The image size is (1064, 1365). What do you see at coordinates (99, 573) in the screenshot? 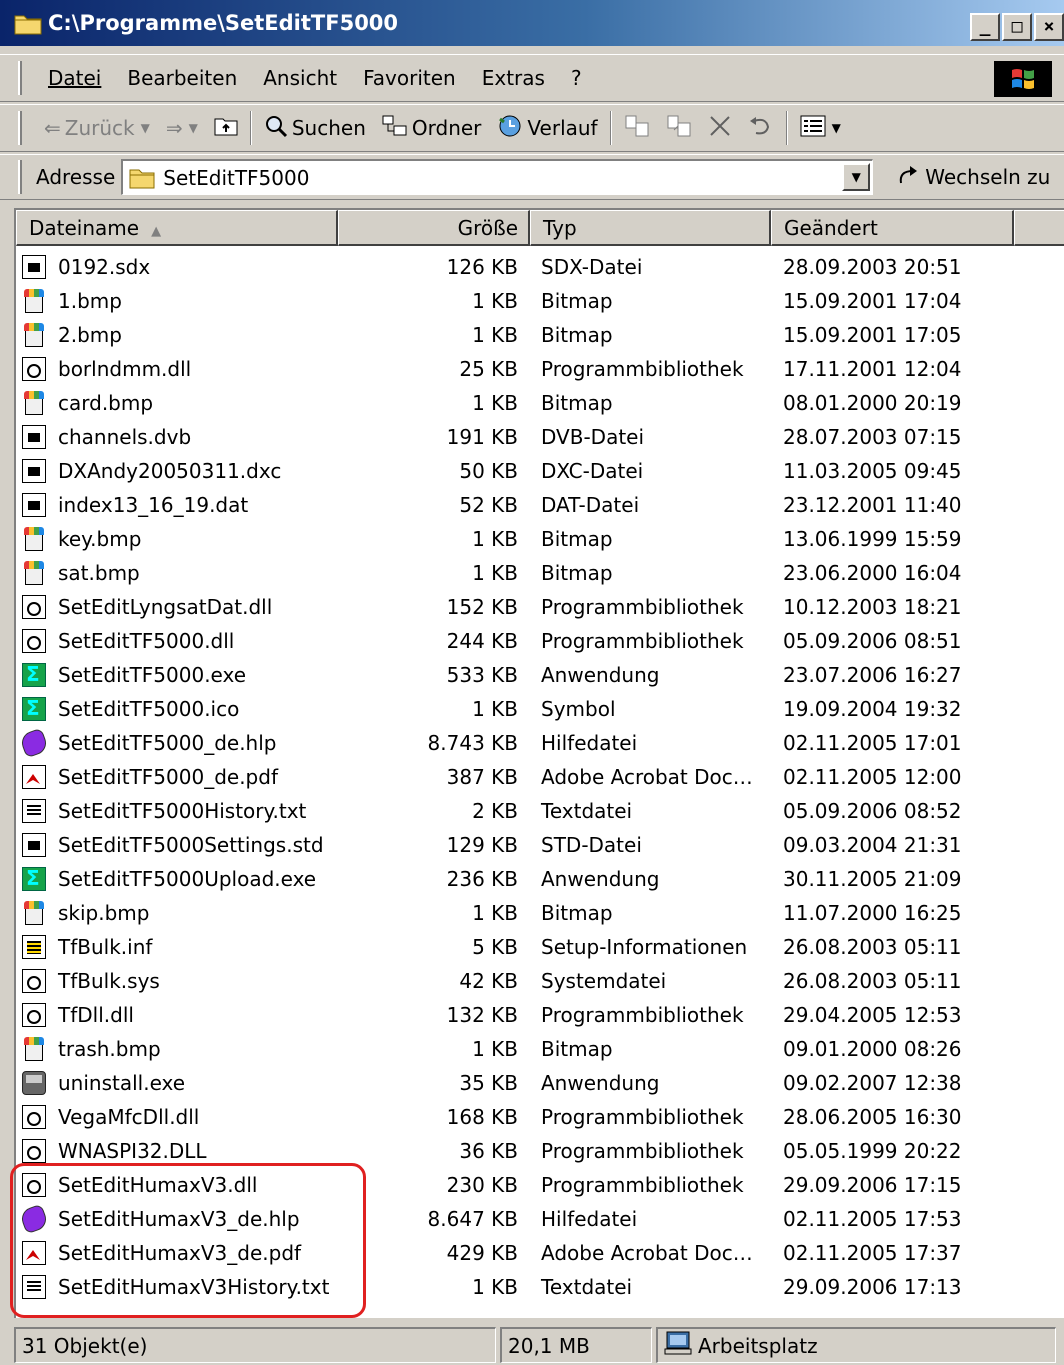
I see `file-name: sat.bmp` at bounding box center [99, 573].